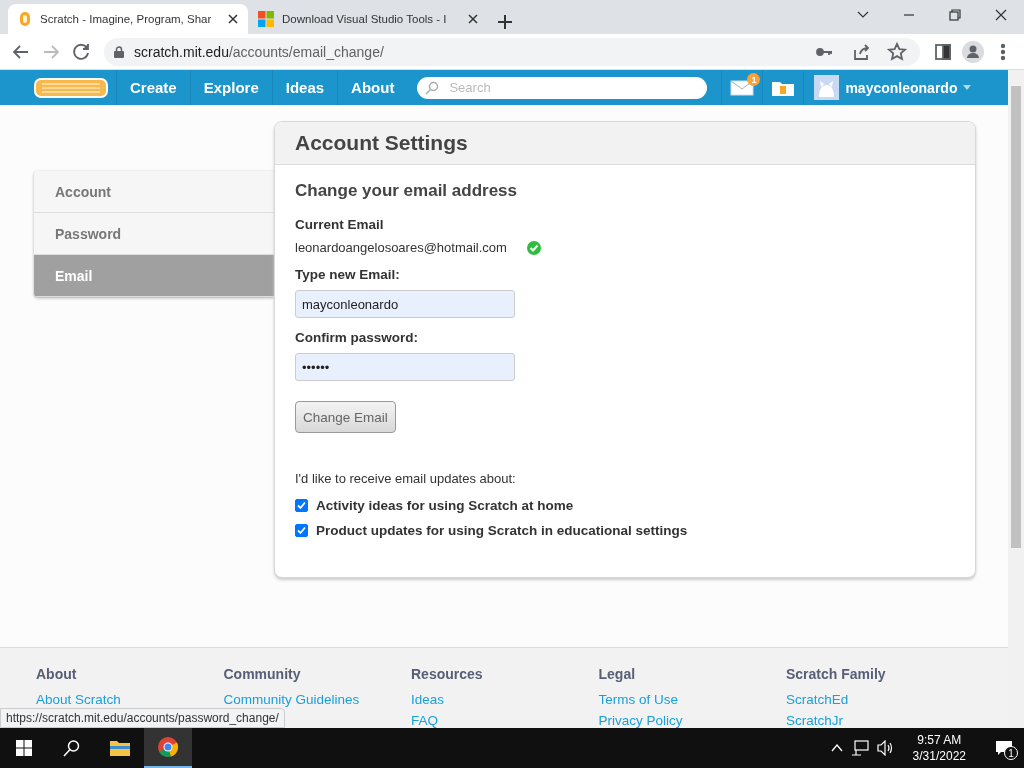  I want to click on field-label: Type new Email:, so click(347, 274).